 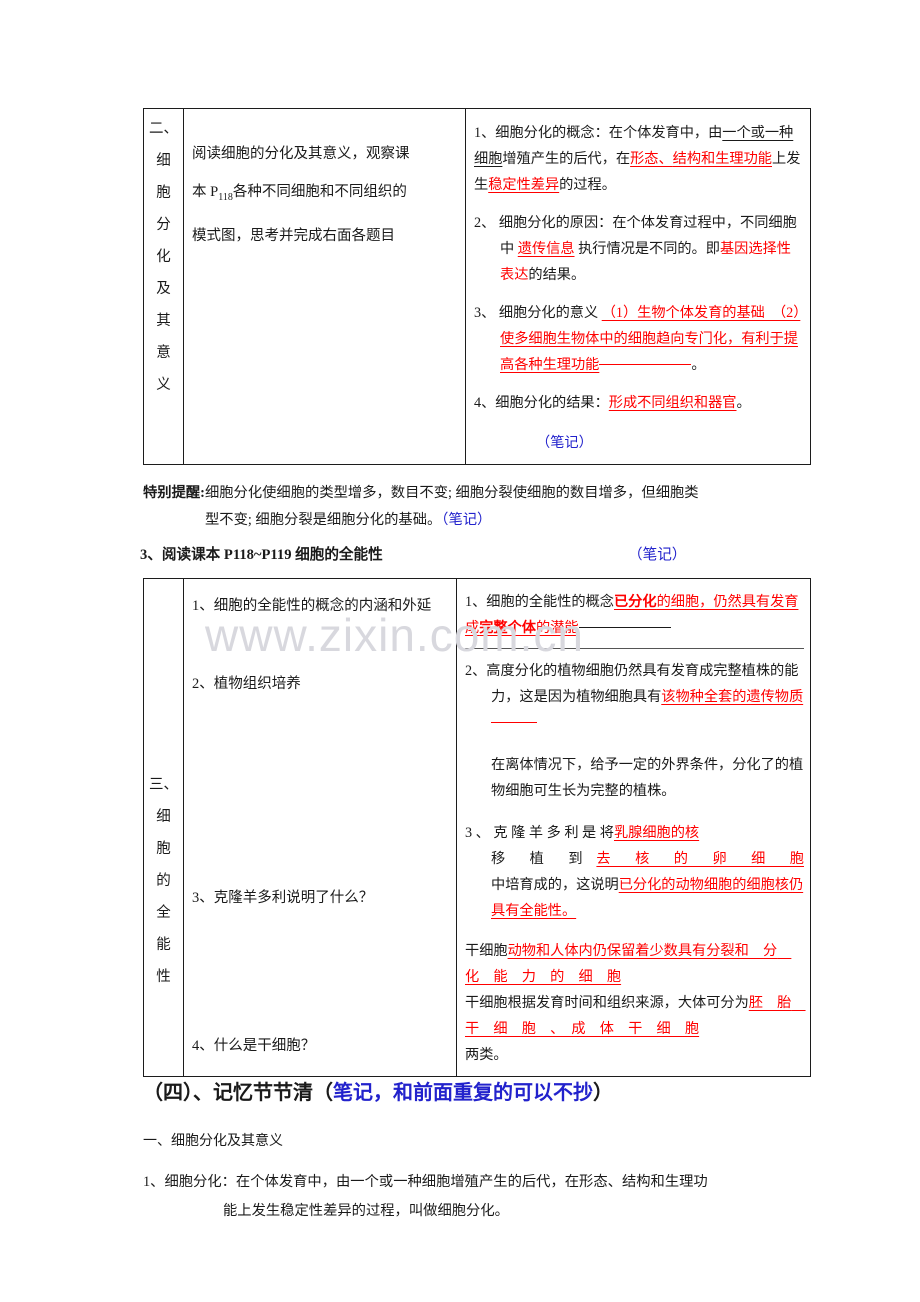 I want to click on table1-label-cell: 二、 细 胞 分 化 及 其 意 义, so click(x=163, y=286).